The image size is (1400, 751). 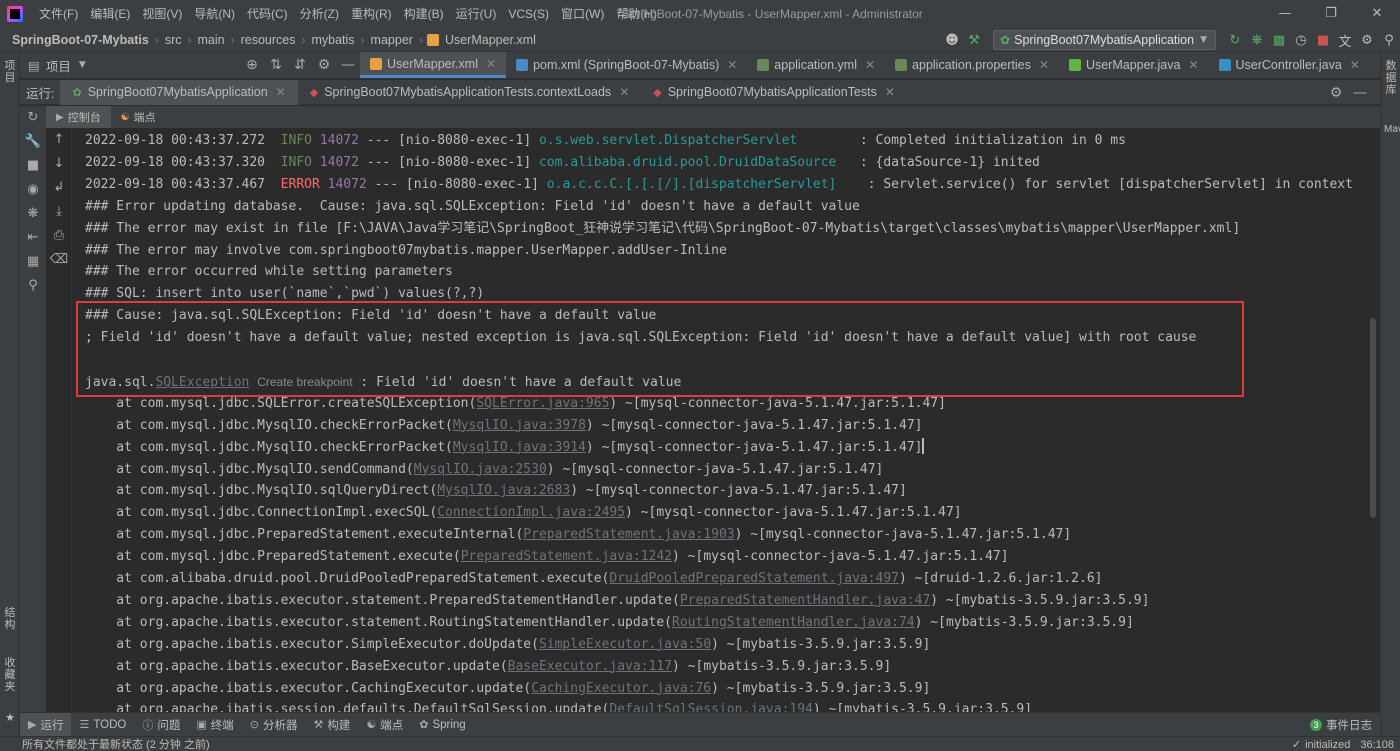 What do you see at coordinates (480, 469) in the screenshot?
I see `stack-source-link: MysqlIO.java:2530` at bounding box center [480, 469].